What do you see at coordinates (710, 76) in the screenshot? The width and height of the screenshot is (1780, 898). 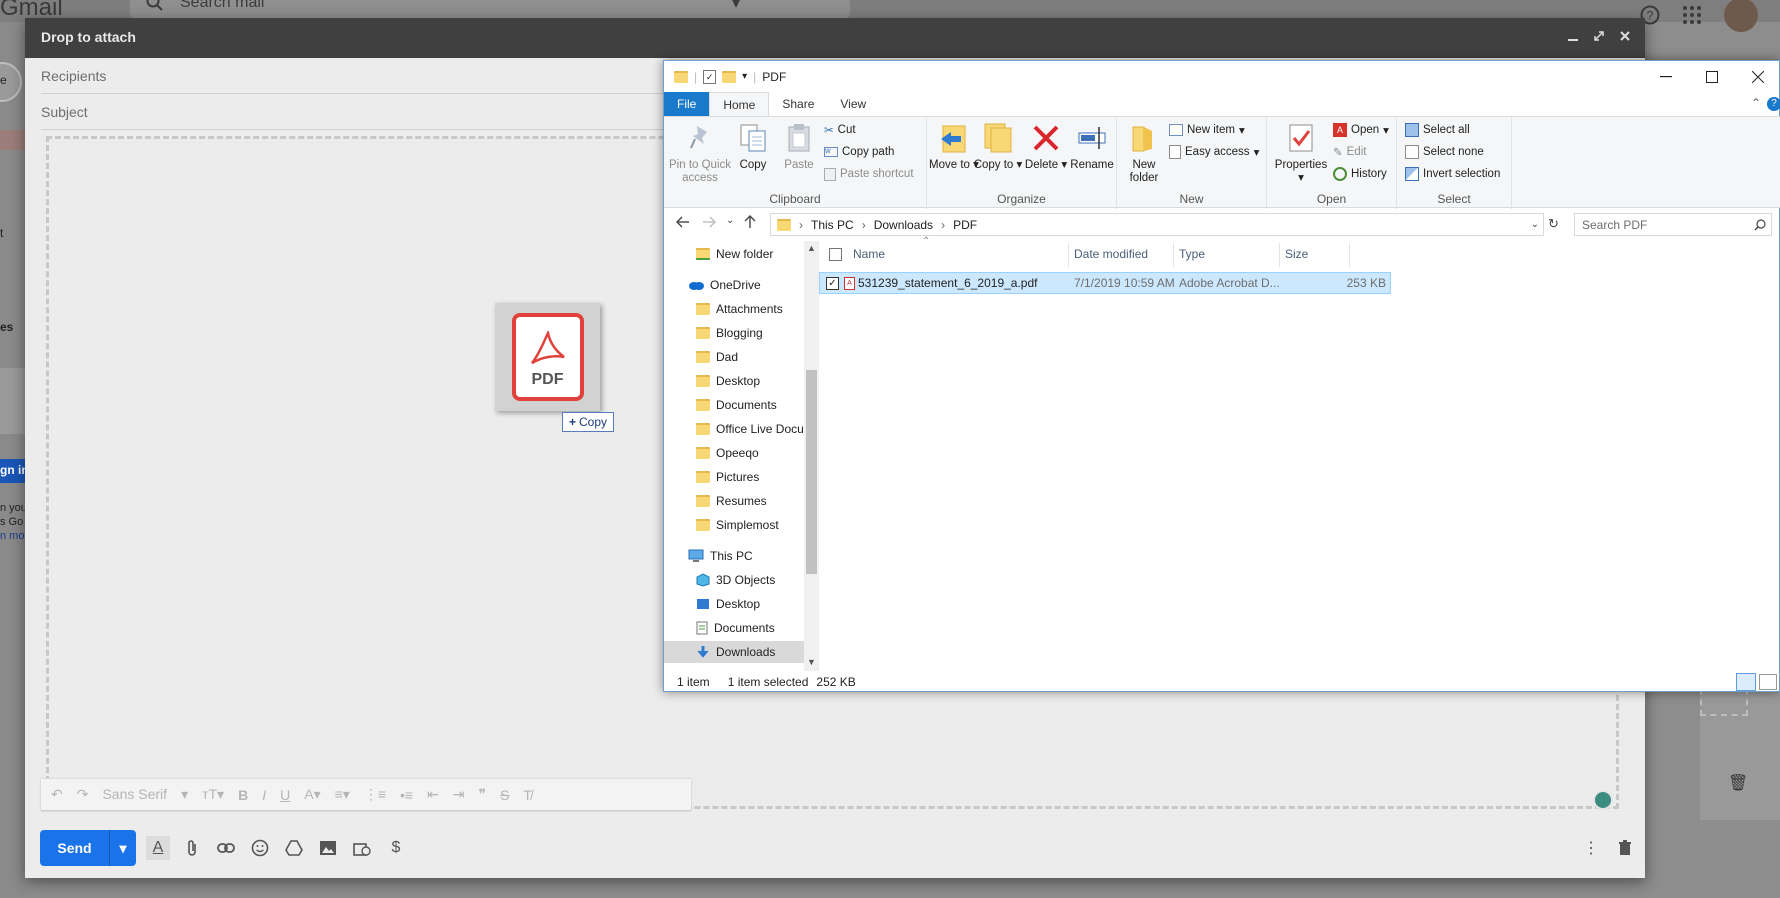 I see `properties-quick-icon: ✓` at bounding box center [710, 76].